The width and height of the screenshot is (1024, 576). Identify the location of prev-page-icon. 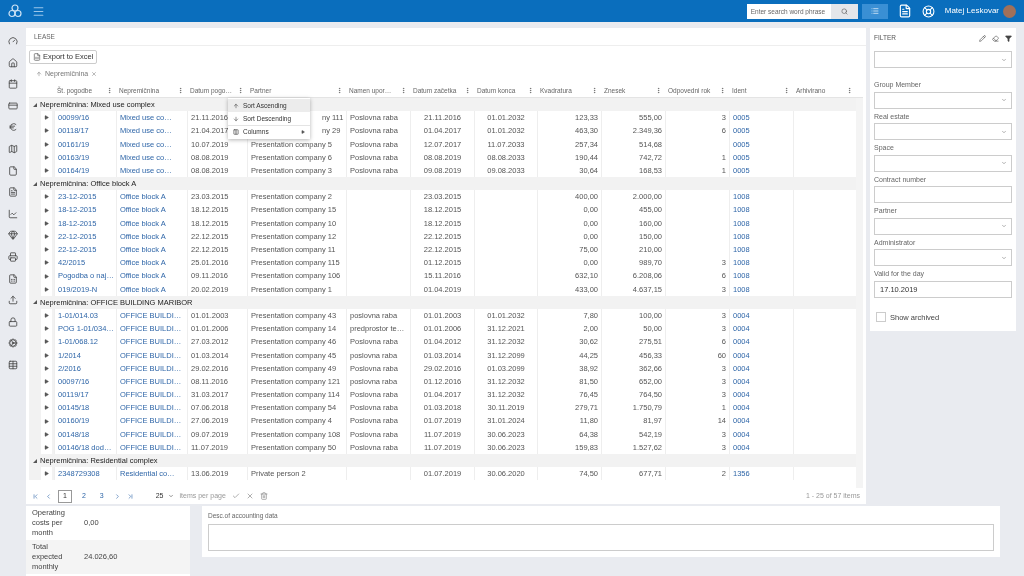
(48, 496).